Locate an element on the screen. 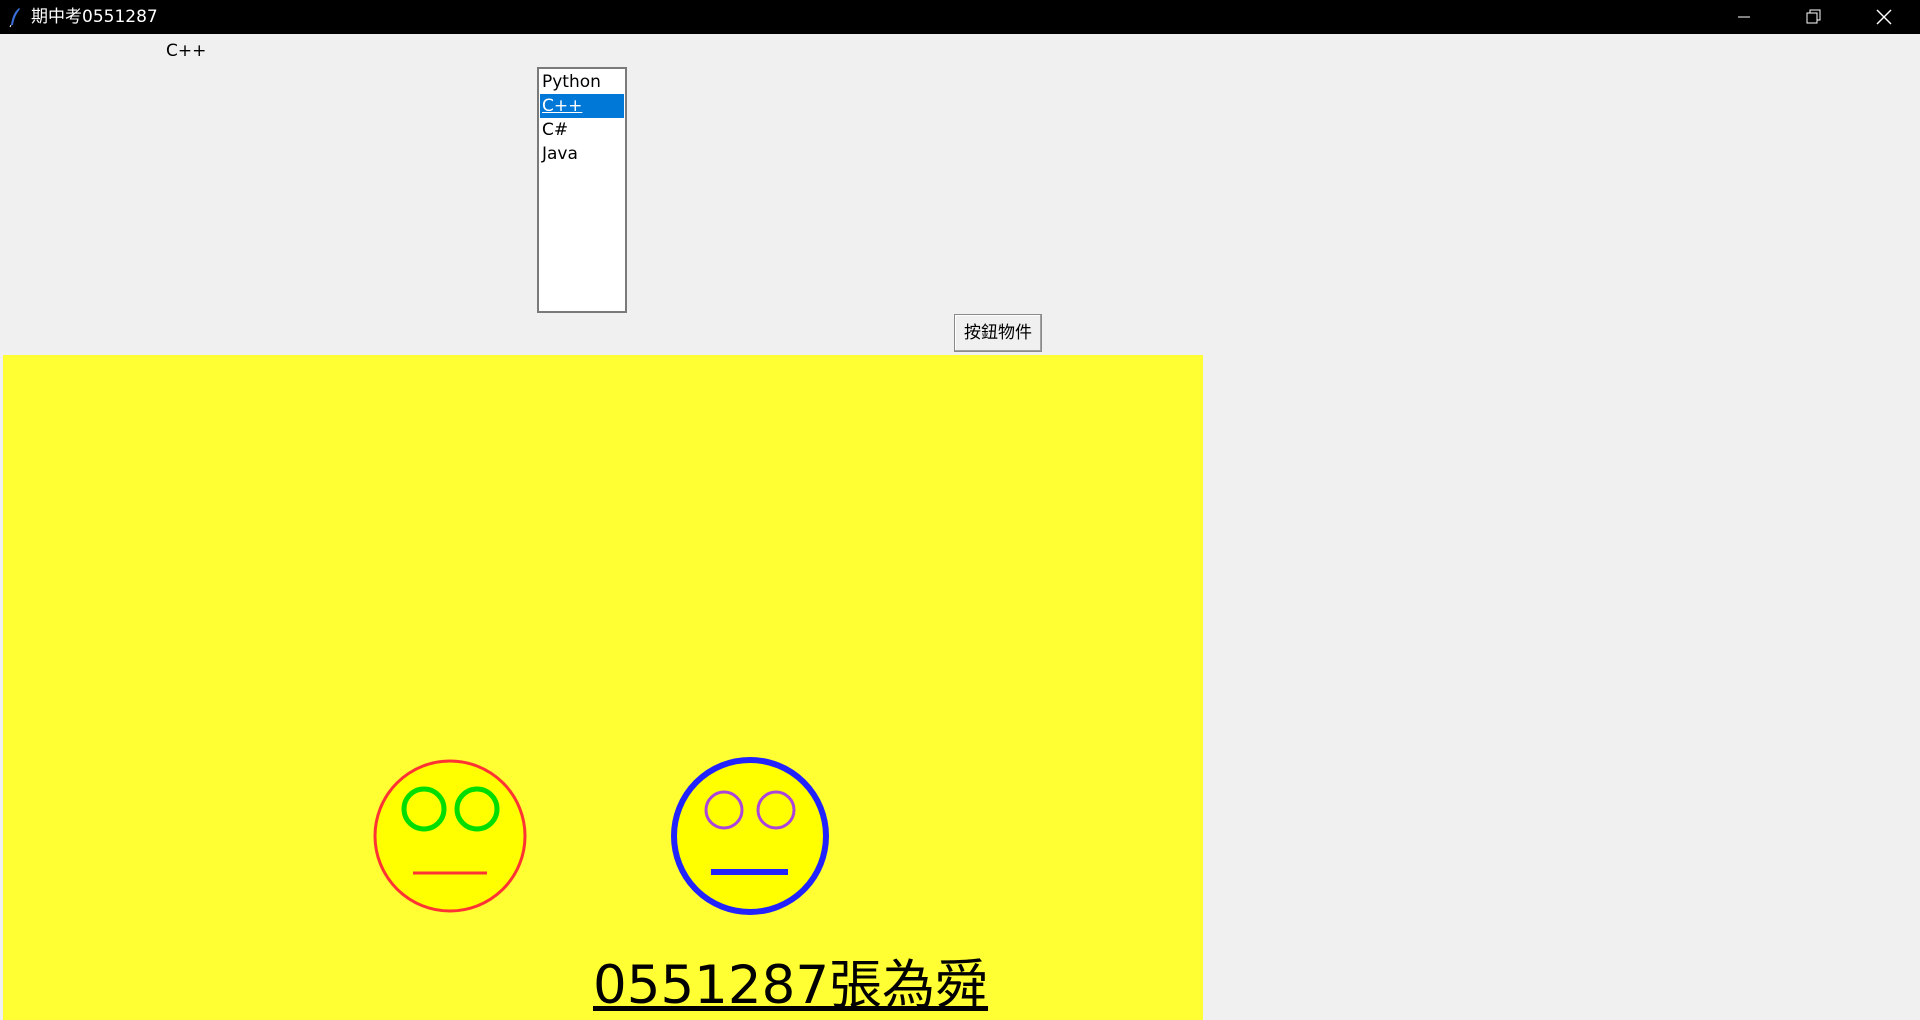  left-face is located at coordinates (450, 836).